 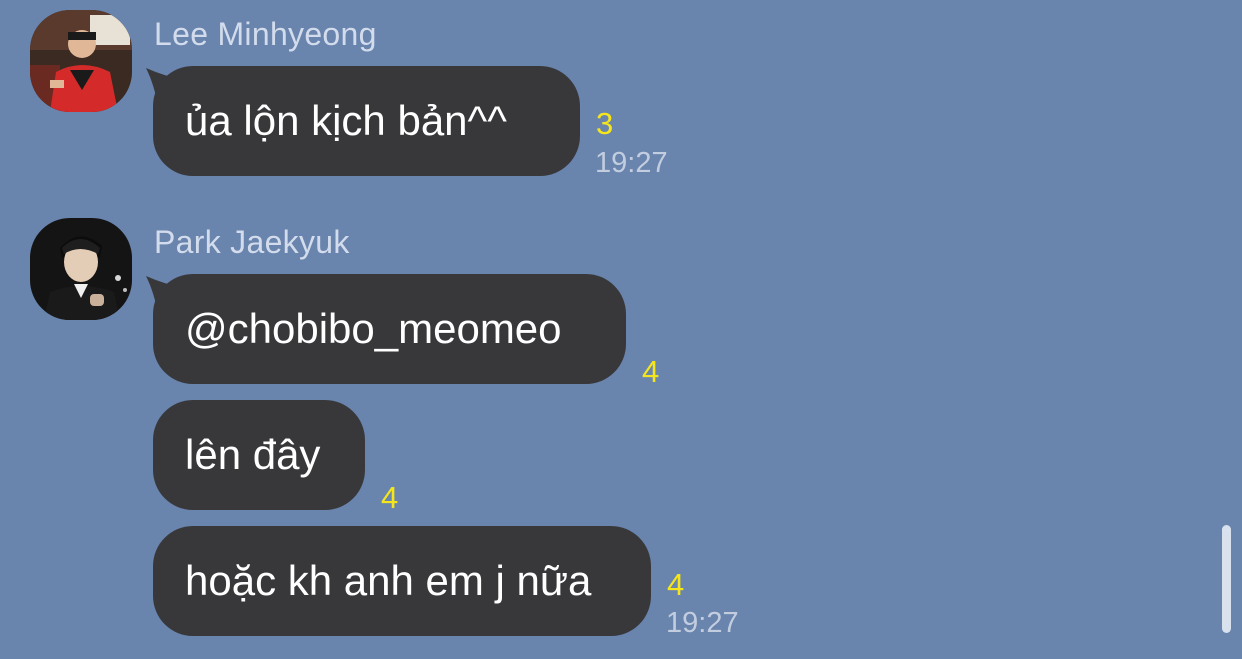 I want to click on sender-name: Lee Minhyeong, so click(x=265, y=34).